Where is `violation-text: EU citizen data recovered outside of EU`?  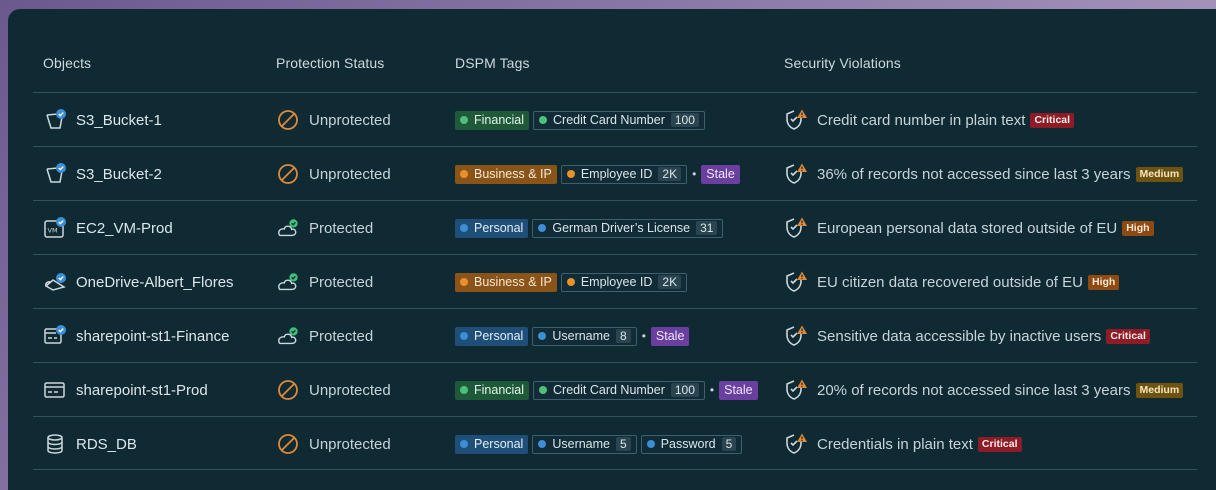
violation-text: EU citizen data recovered outside of EU is located at coordinates (950, 282).